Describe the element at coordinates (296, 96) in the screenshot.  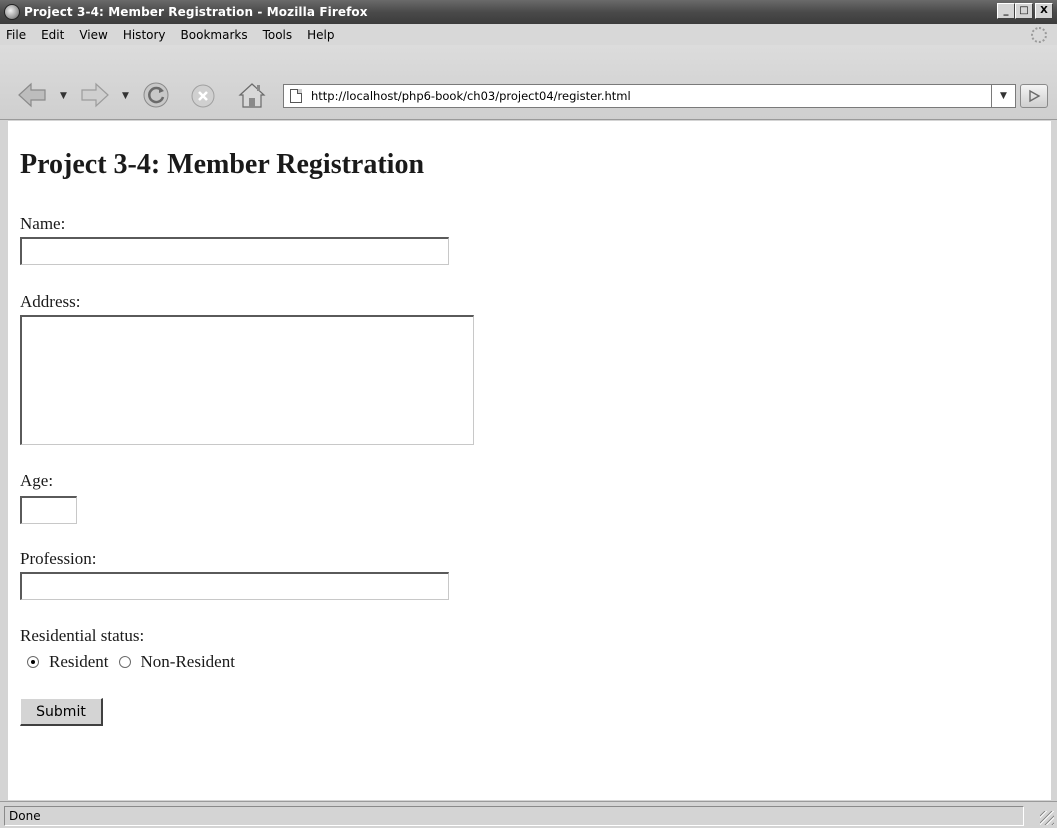
I see `page-icon` at that location.